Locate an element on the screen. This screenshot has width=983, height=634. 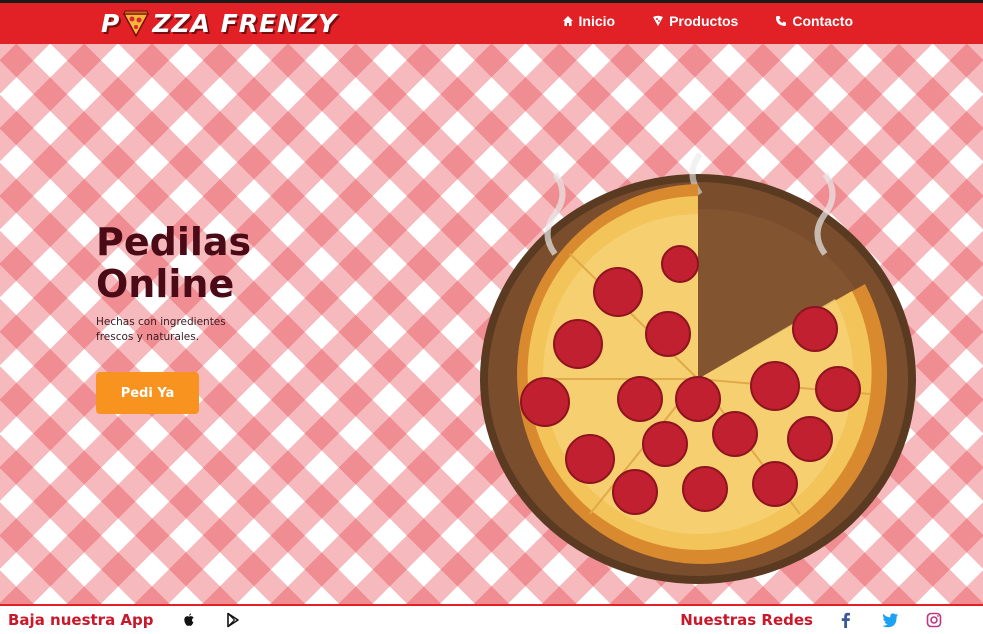
google-play-icon is located at coordinates (233, 620).